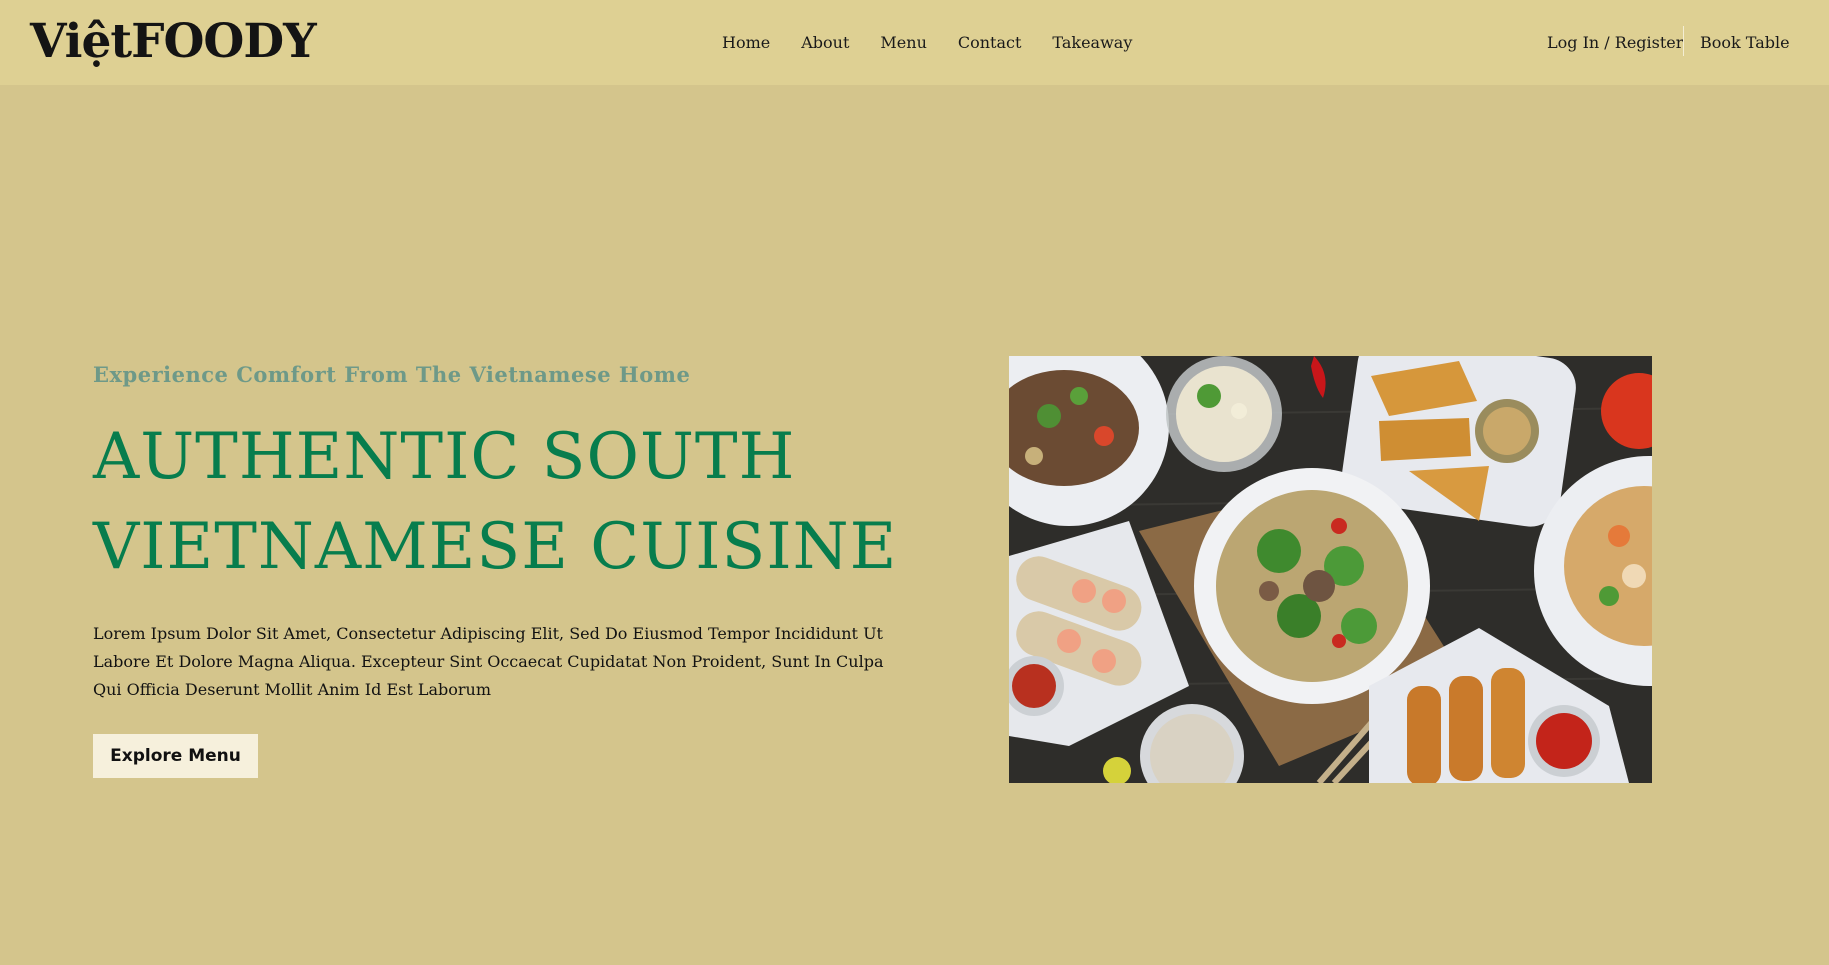 This screenshot has width=1829, height=965. Describe the element at coordinates (1683, 41) in the screenshot. I see `header-divider` at that location.